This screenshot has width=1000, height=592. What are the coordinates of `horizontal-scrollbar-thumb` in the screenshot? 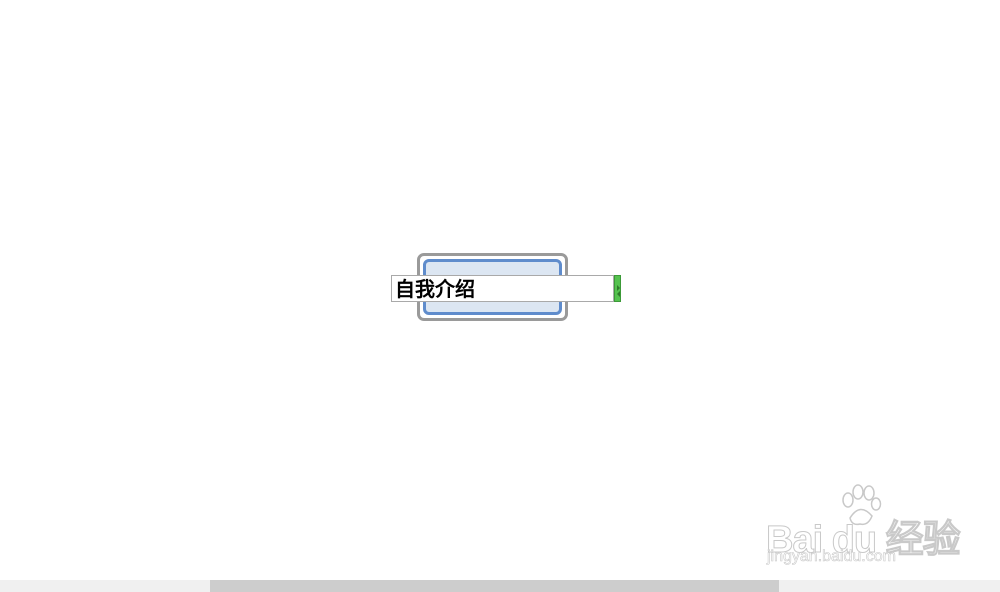 It's located at (494, 586).